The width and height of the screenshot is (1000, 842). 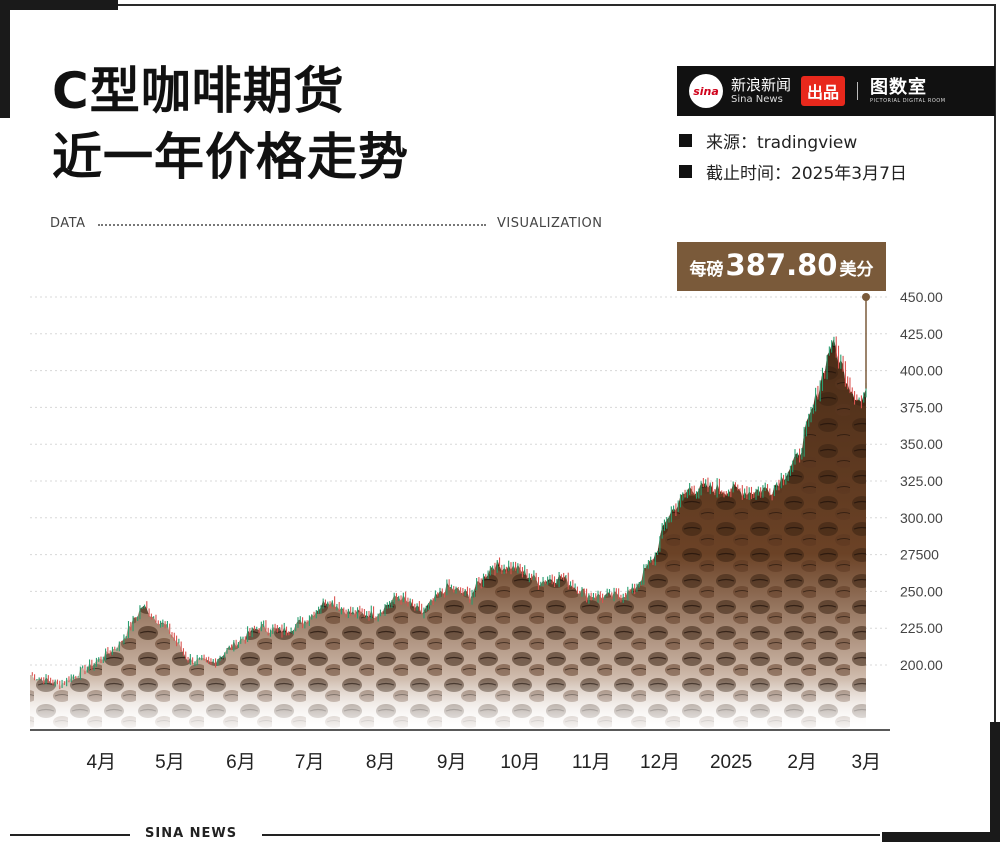 I want to click on x-tick-label: 6月, so click(x=241, y=762).